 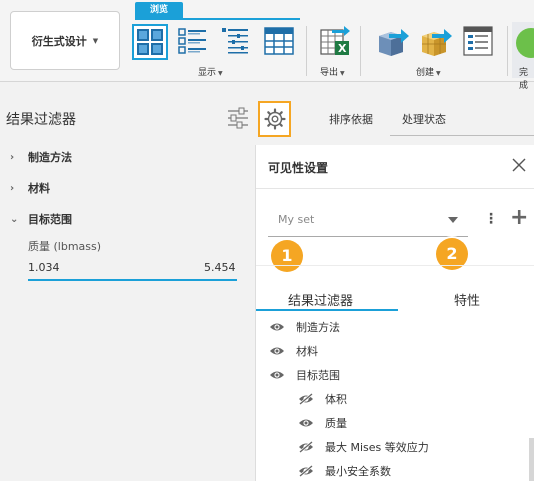 What do you see at coordinates (358, 471) in the screenshot?
I see `row-label: 最小安全系数` at bounding box center [358, 471].